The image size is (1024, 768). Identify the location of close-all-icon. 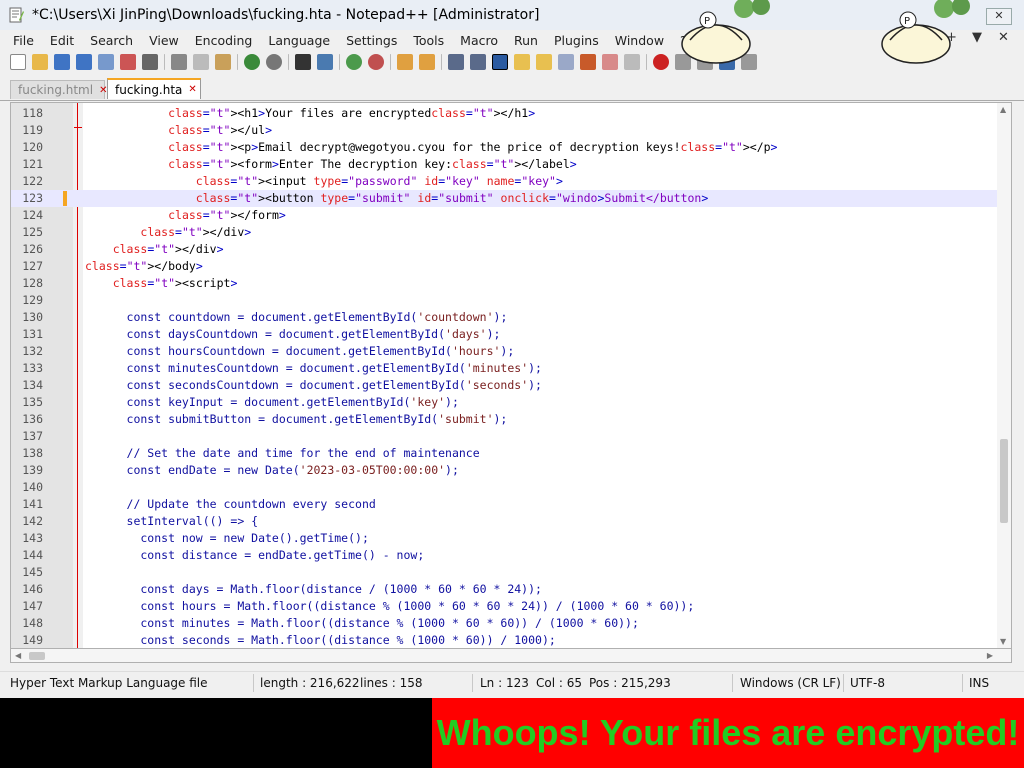
(128, 62).